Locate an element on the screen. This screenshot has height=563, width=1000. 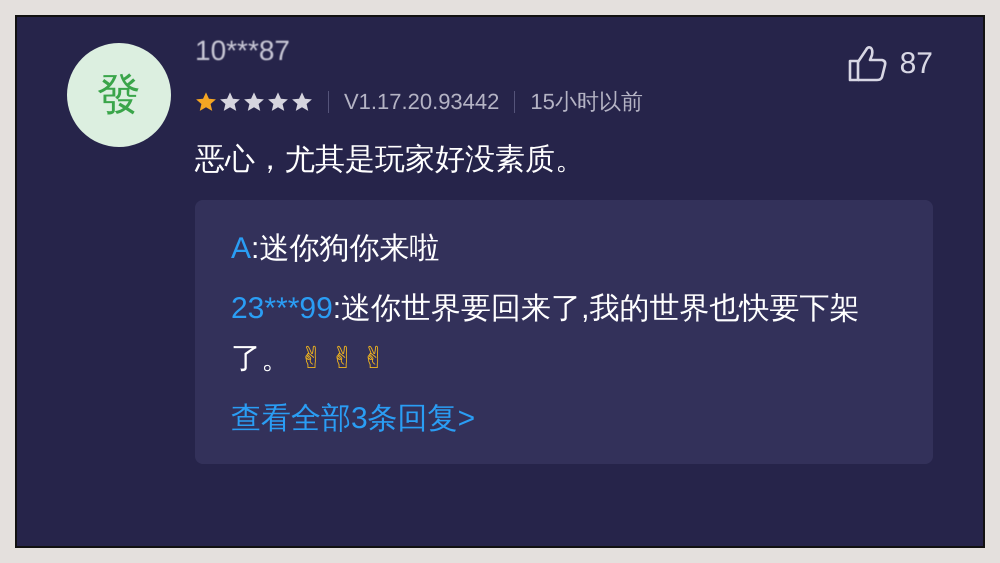
reply-text: A:迷你狗你来啦 is located at coordinates (335, 249).